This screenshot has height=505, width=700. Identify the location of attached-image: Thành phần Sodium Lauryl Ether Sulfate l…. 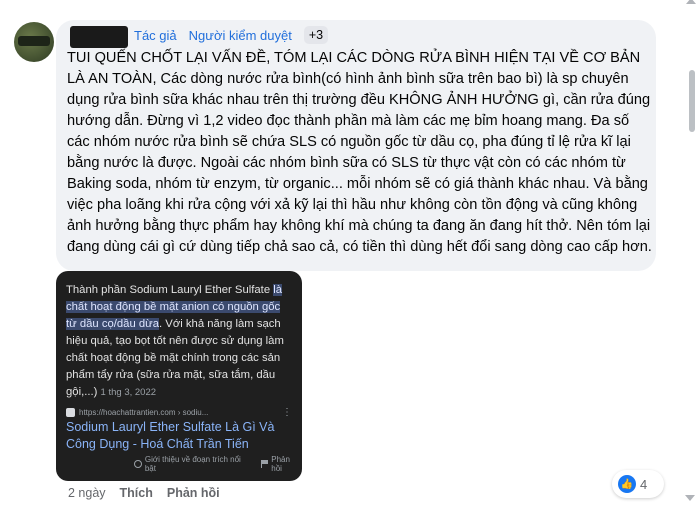
(179, 376).